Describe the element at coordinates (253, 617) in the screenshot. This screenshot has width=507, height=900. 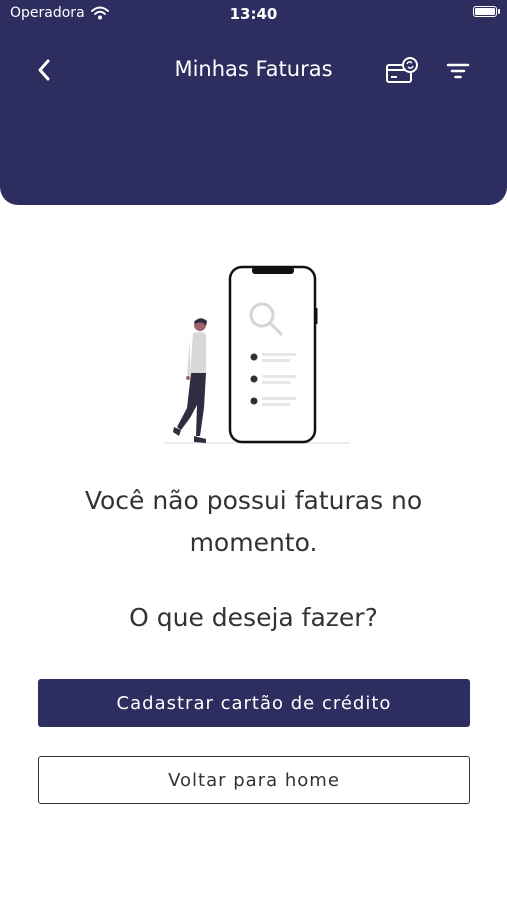
I see `action-question: O que deseja fazer?` at that location.